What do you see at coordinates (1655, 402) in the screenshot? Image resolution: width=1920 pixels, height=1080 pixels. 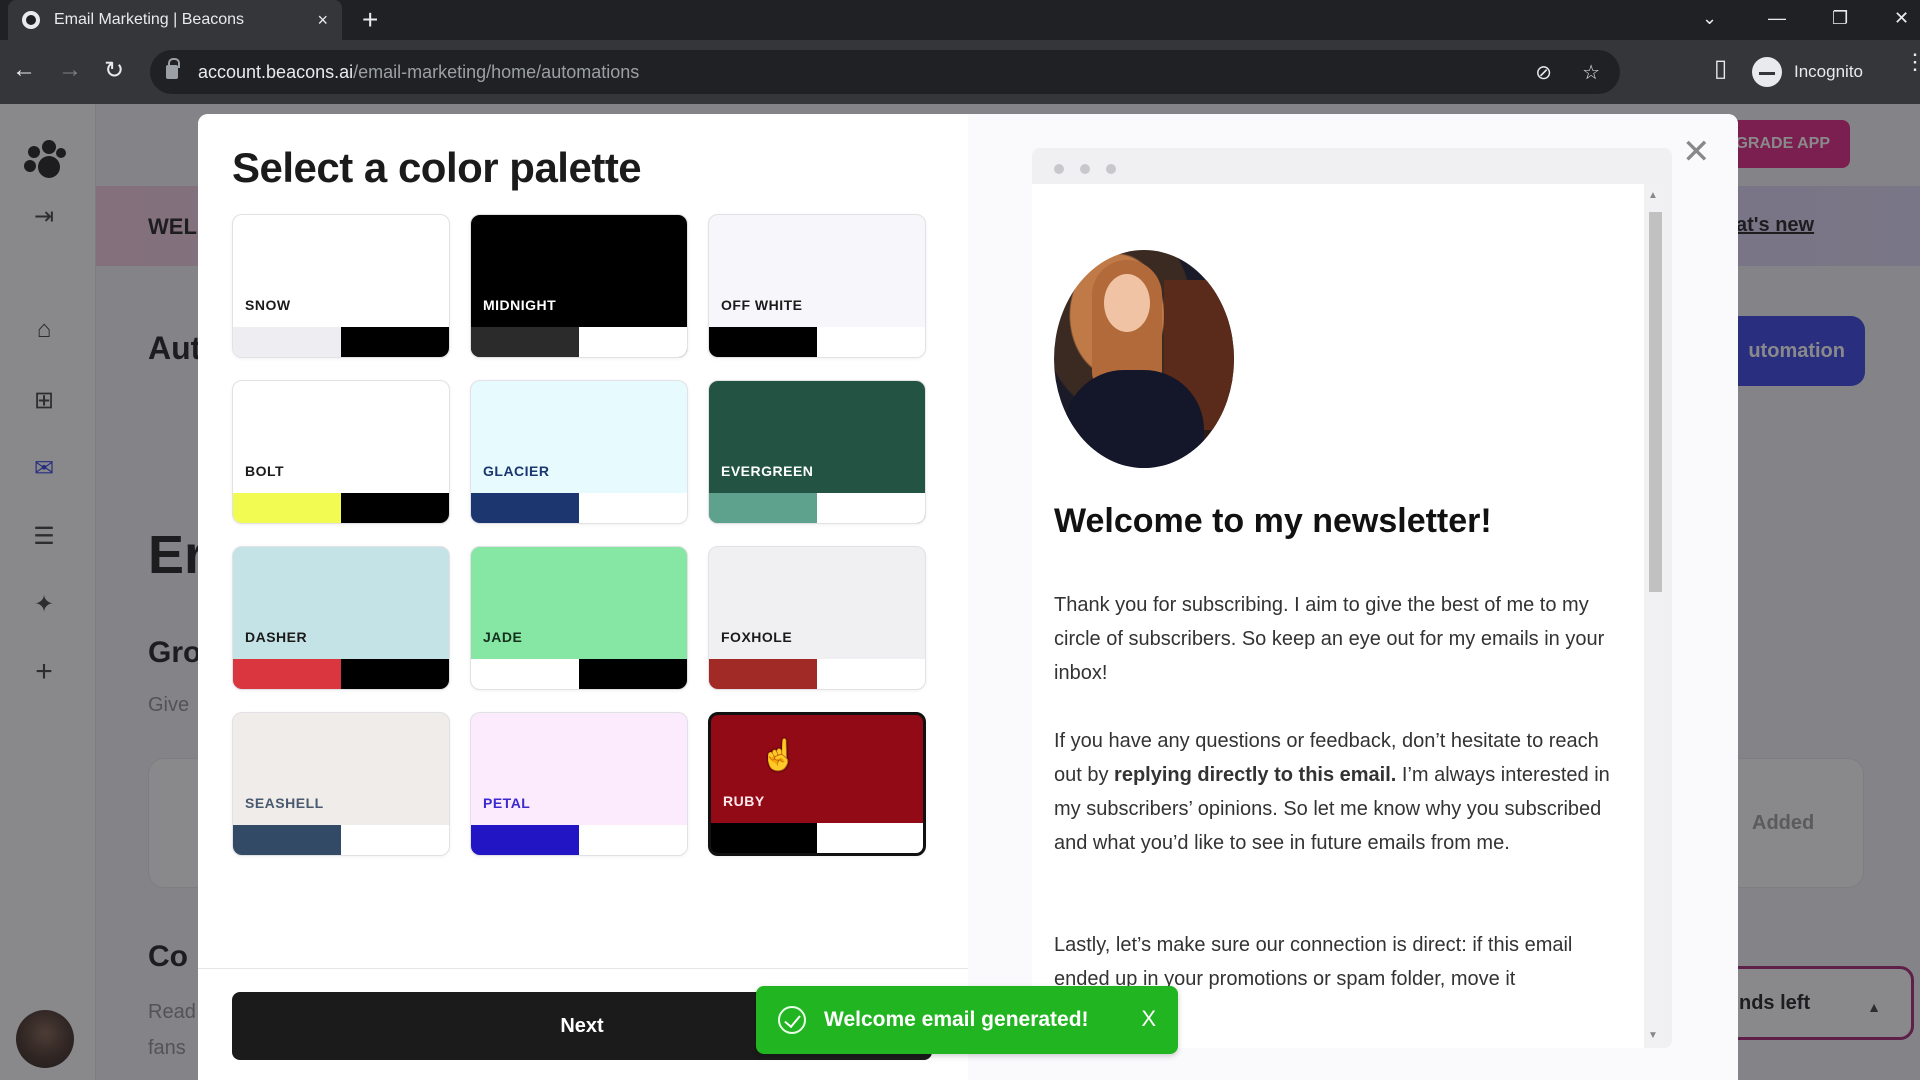 I see `scrollbar-thumb` at bounding box center [1655, 402].